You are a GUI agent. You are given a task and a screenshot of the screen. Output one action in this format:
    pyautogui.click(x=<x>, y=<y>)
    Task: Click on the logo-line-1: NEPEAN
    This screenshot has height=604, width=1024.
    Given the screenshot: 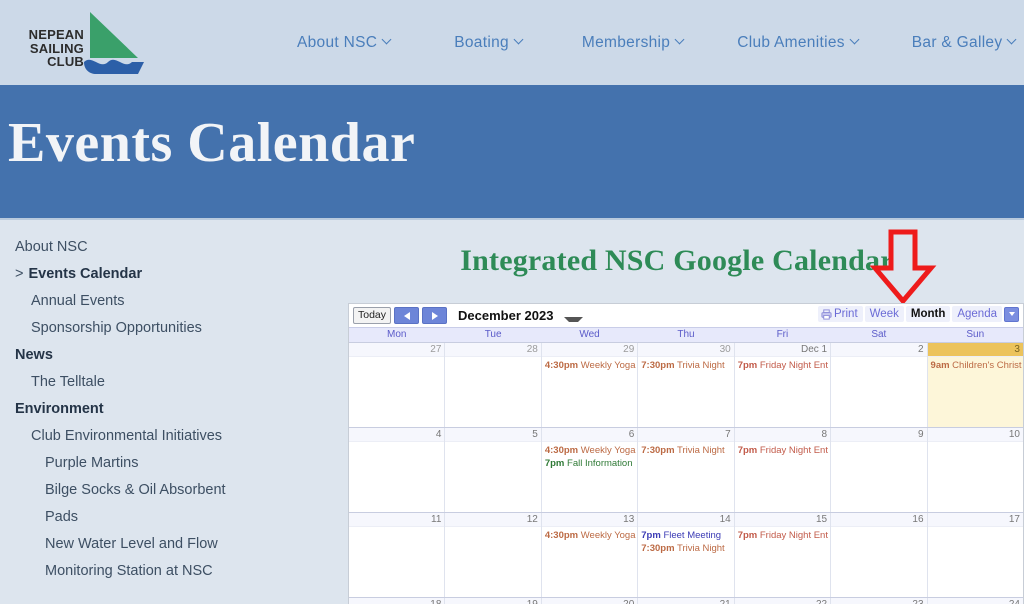 What is the action you would take?
    pyautogui.click(x=56, y=34)
    